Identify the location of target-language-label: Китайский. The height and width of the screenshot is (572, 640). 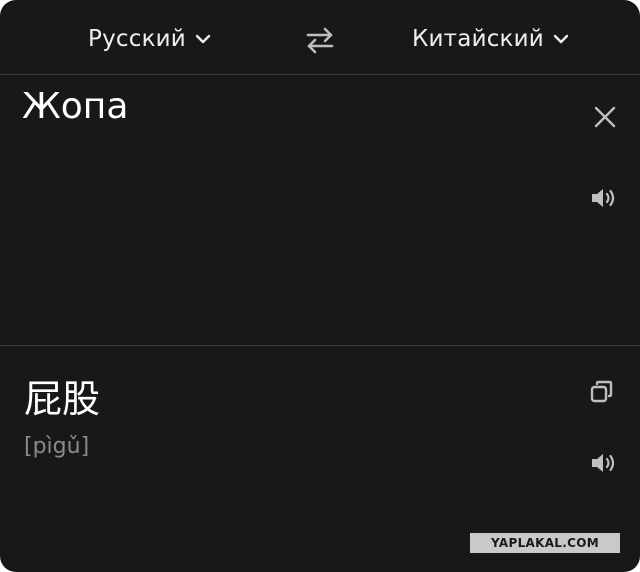
(478, 39).